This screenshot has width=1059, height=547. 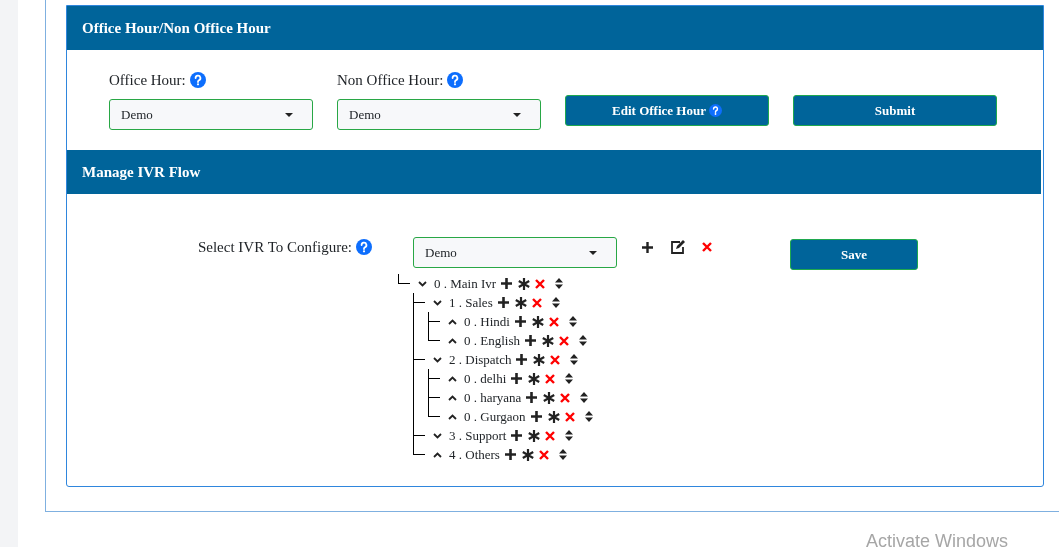 What do you see at coordinates (465, 283) in the screenshot?
I see `tree-node-label: 0 . Main Ivr` at bounding box center [465, 283].